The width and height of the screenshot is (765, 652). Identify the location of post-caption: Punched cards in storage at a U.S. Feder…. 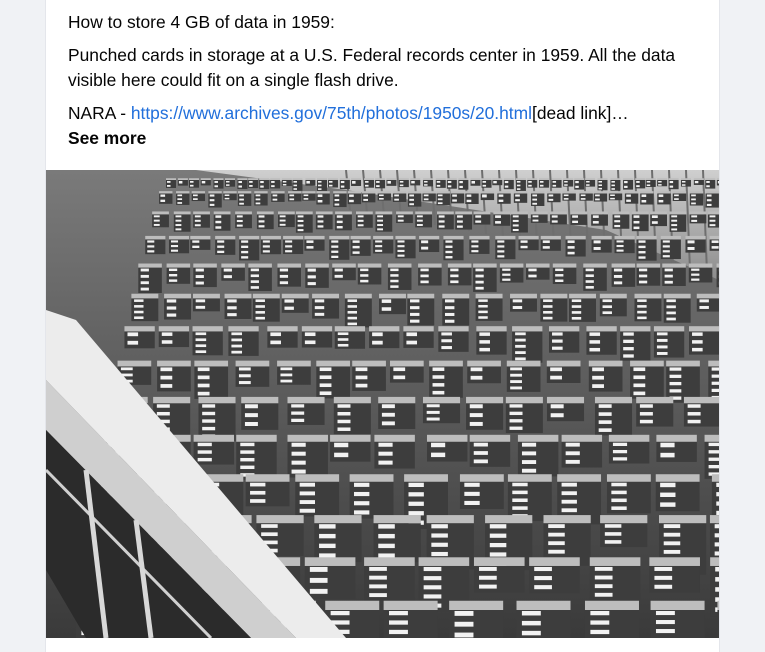
(372, 67).